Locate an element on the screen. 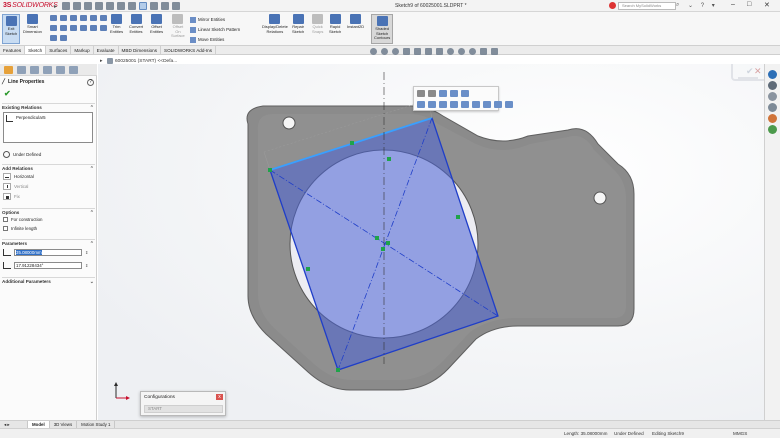  close-configurations-button: x is located at coordinates (219, 397).